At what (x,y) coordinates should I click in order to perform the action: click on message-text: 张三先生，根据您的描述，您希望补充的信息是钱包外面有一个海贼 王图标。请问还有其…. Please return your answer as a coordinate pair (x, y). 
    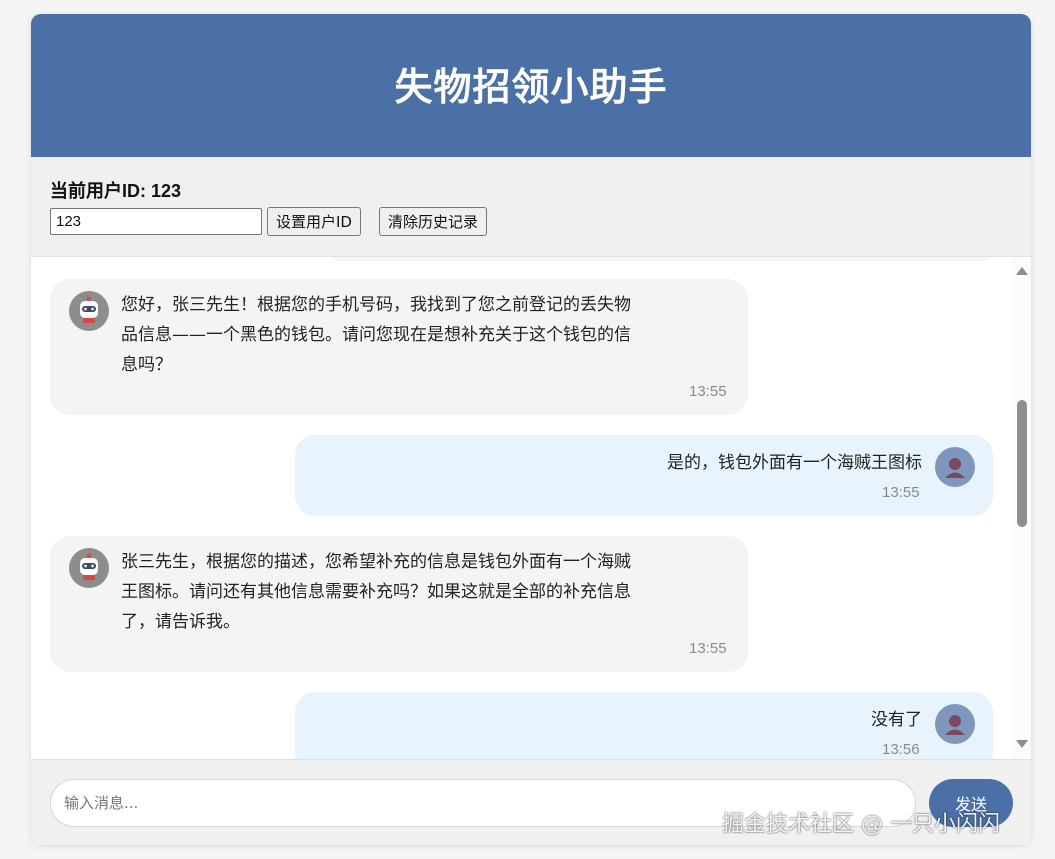
    Looking at the image, I should click on (376, 592).